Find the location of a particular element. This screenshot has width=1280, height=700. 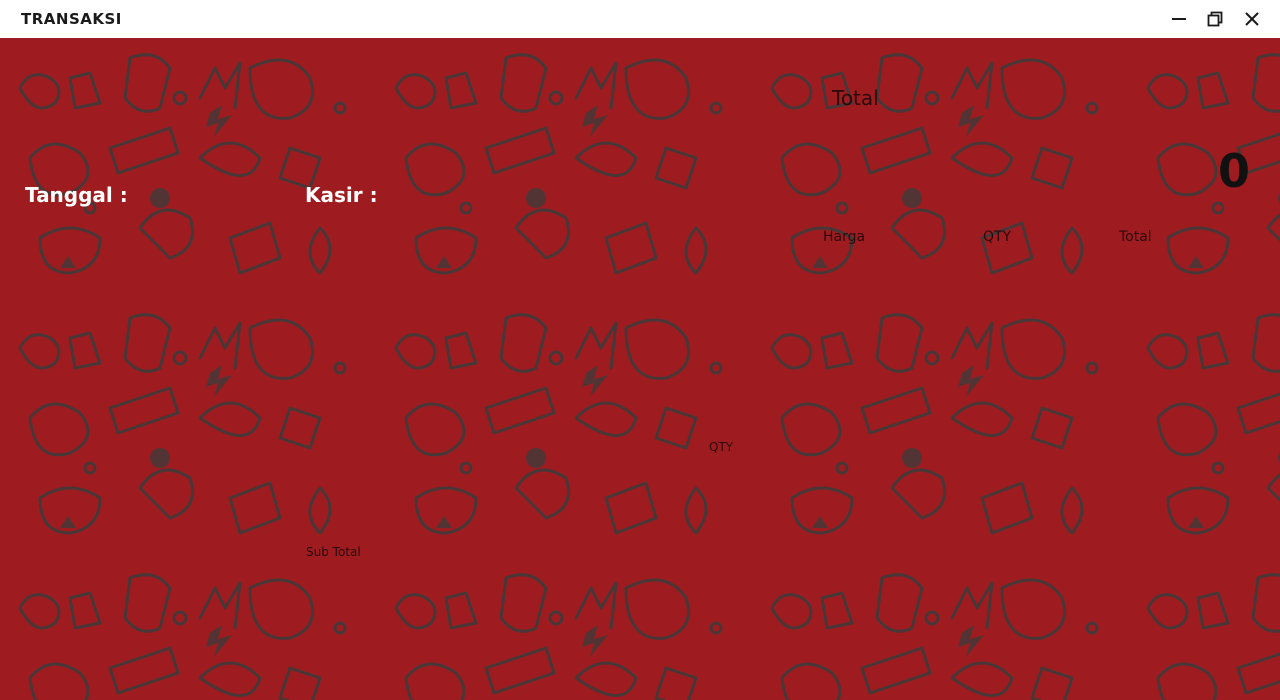

qty-column-header: QTY is located at coordinates (997, 237).